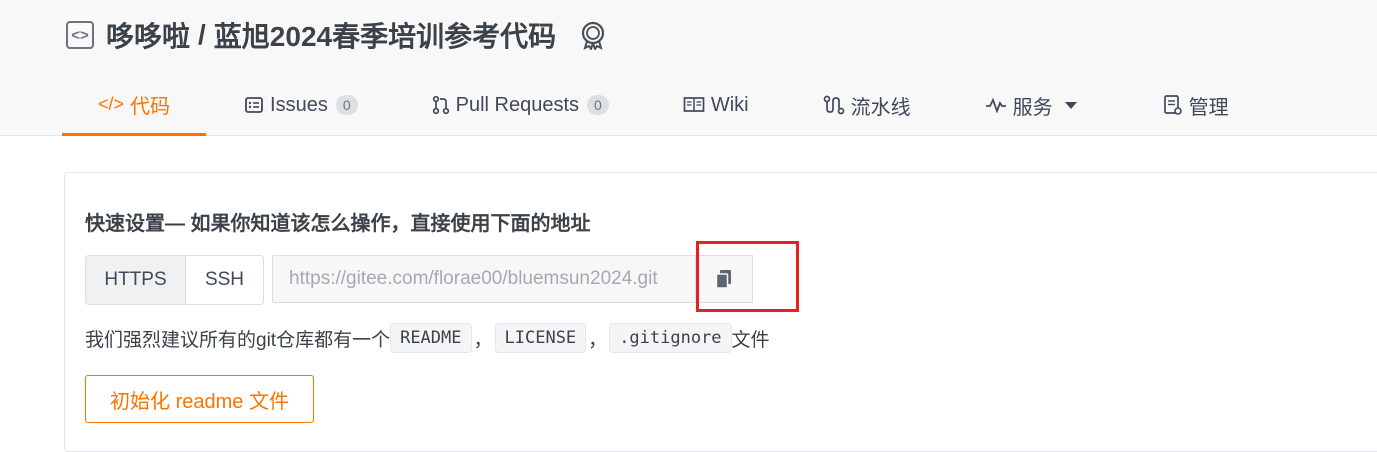 This screenshot has width=1377, height=452. Describe the element at coordinates (431, 338) in the screenshot. I see `readme-chip: README` at that location.